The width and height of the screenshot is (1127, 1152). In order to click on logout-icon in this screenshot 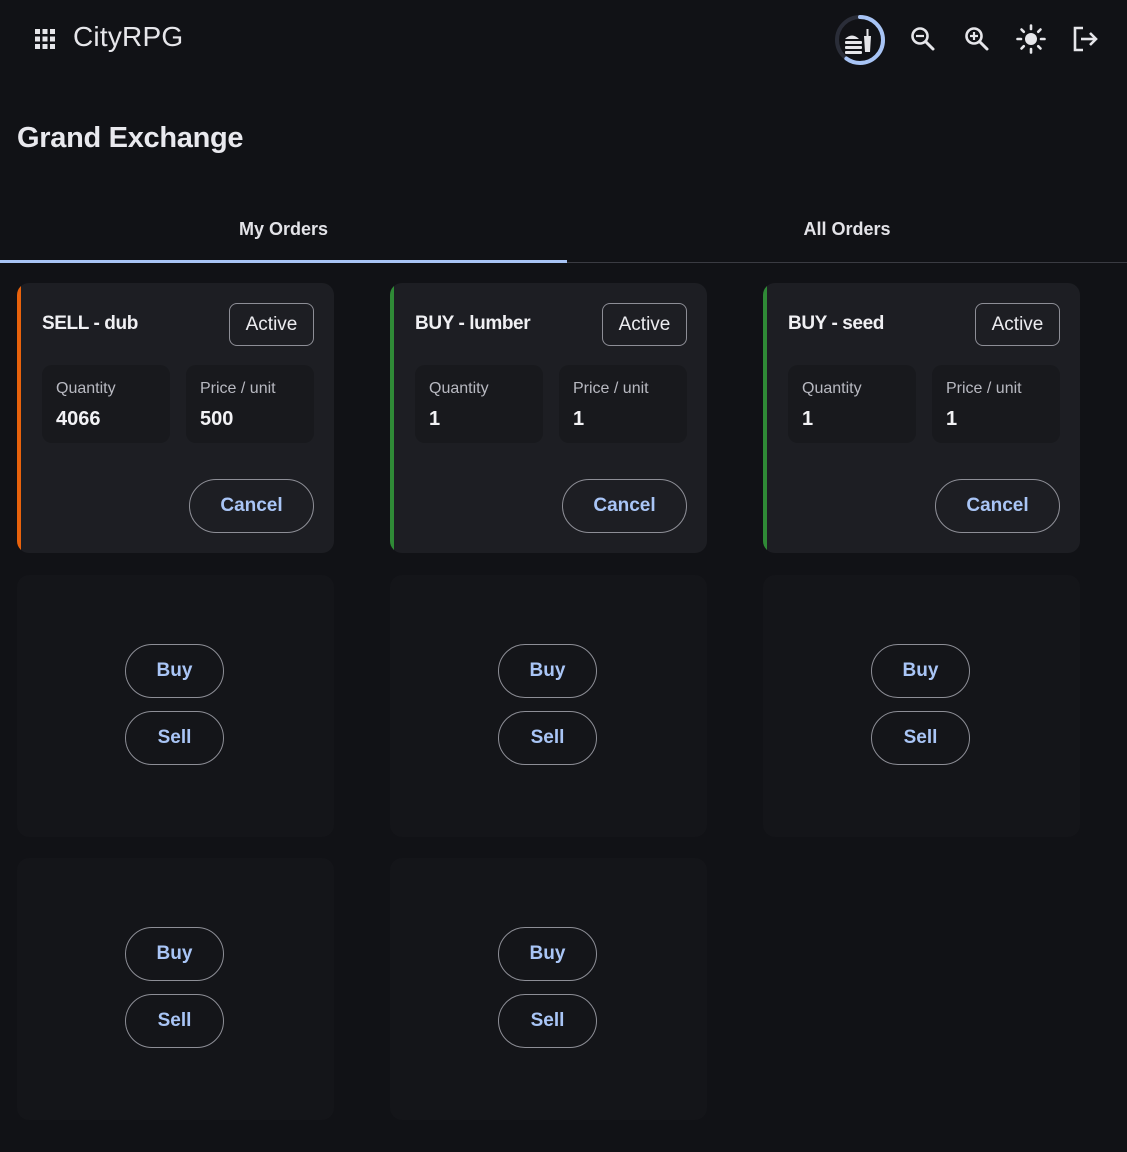, I will do `click(1085, 39)`.